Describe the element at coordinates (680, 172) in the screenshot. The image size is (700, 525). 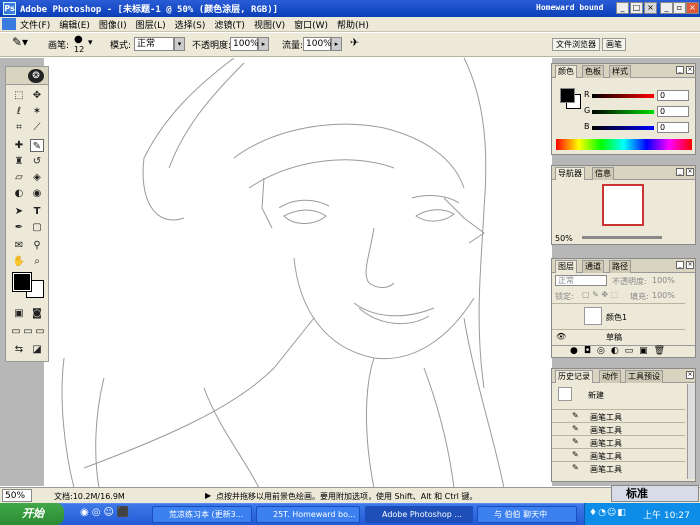
I see `nav-minimize-icon: _` at that location.